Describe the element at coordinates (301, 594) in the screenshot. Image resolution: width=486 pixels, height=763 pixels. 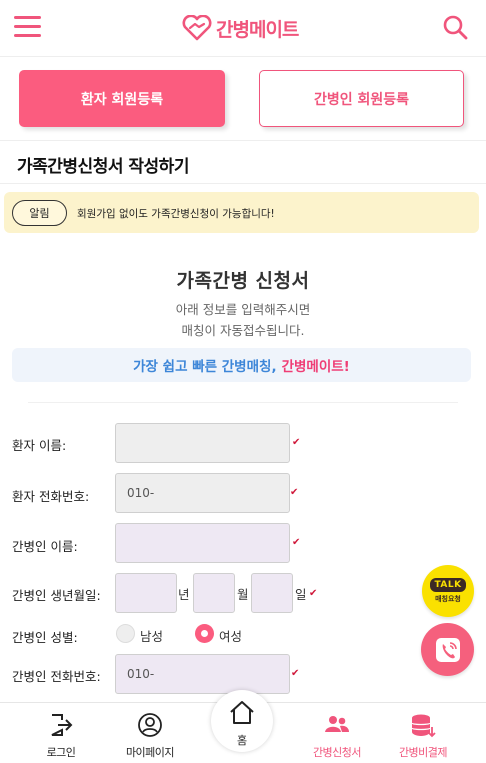
I see `birth-day-unit: 일` at that location.